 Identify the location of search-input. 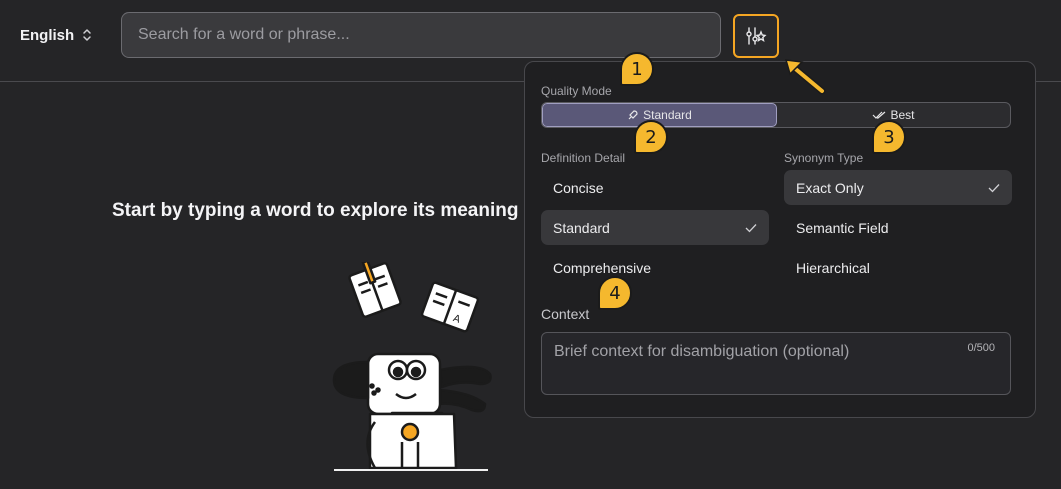
(421, 35).